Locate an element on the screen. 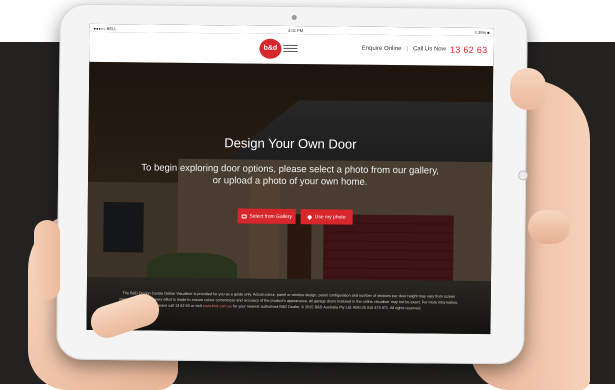 This screenshot has width=615, height=390. use-my-photo-label: Use my photo is located at coordinates (330, 217).